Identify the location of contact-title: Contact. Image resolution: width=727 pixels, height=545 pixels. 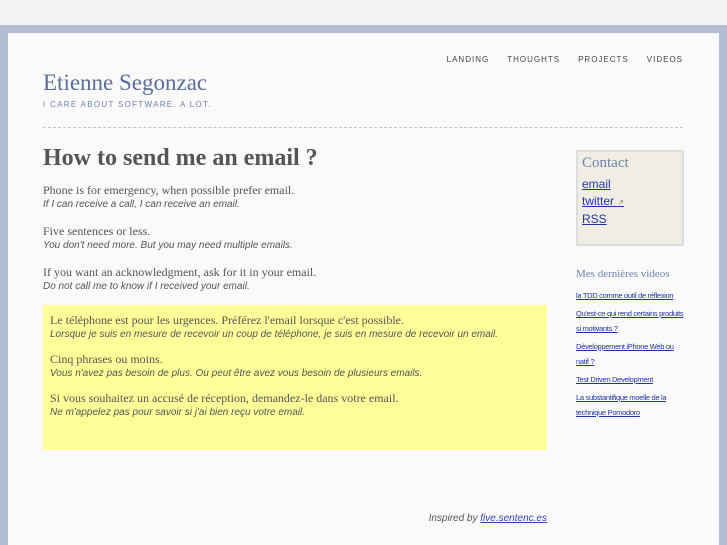
(605, 163).